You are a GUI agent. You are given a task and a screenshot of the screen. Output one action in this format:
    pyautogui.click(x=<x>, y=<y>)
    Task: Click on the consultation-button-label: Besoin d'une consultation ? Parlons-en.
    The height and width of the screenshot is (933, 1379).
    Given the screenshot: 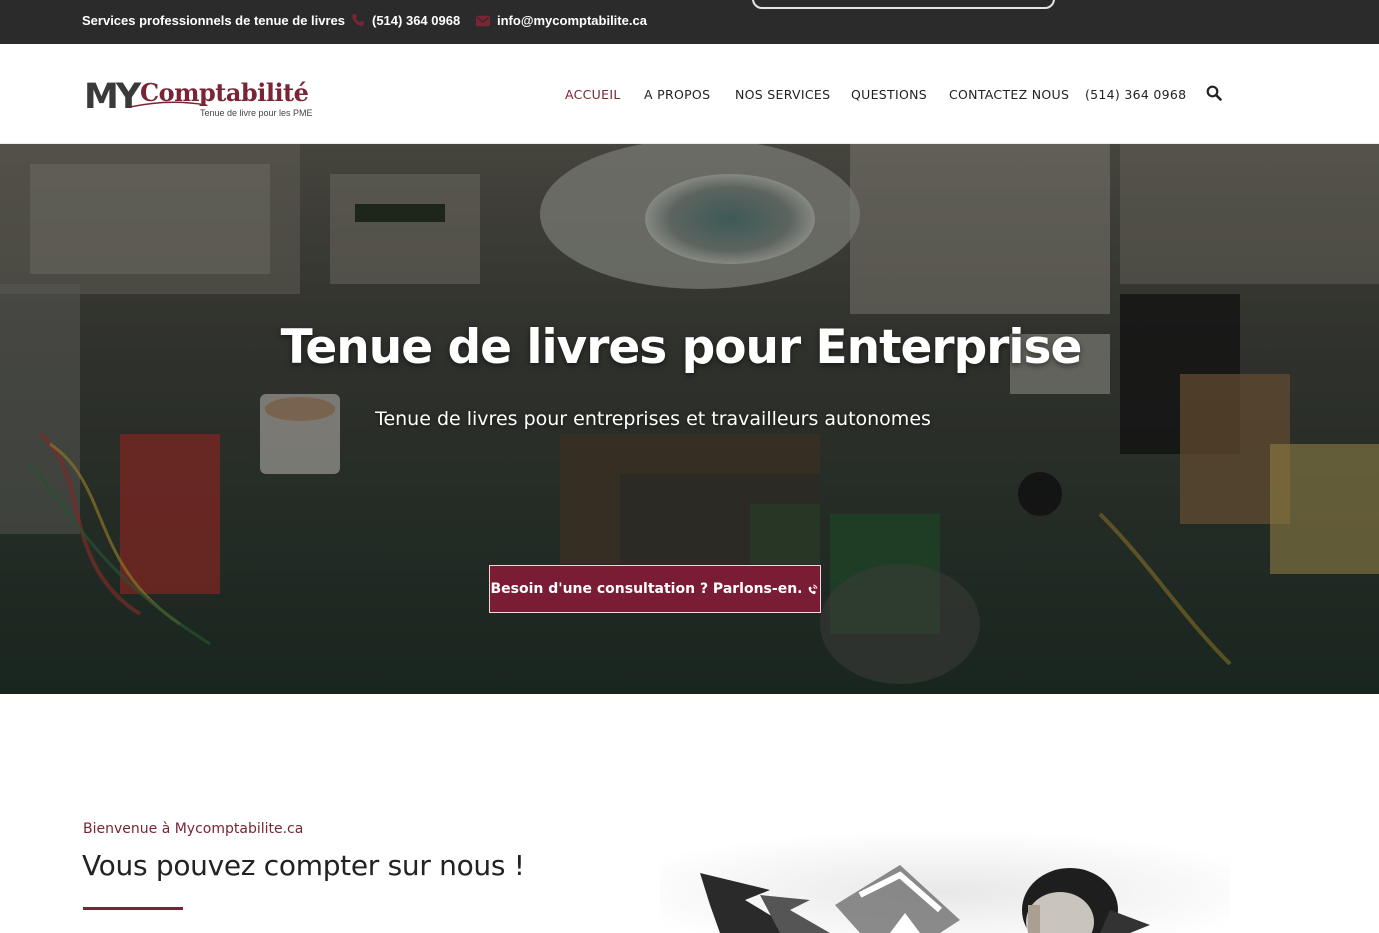 What is the action you would take?
    pyautogui.click(x=646, y=589)
    